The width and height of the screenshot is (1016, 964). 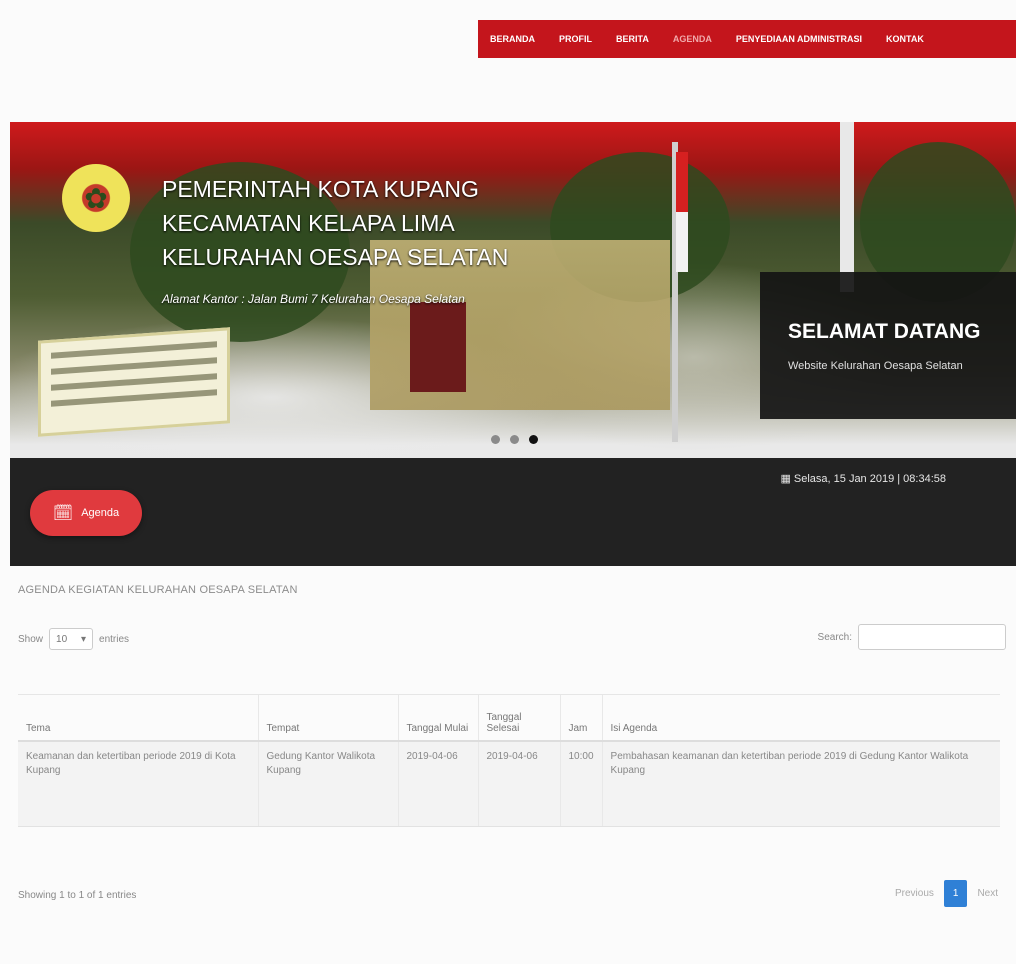 What do you see at coordinates (100, 513) in the screenshot?
I see `agenda-button-label: Agenda` at bounding box center [100, 513].